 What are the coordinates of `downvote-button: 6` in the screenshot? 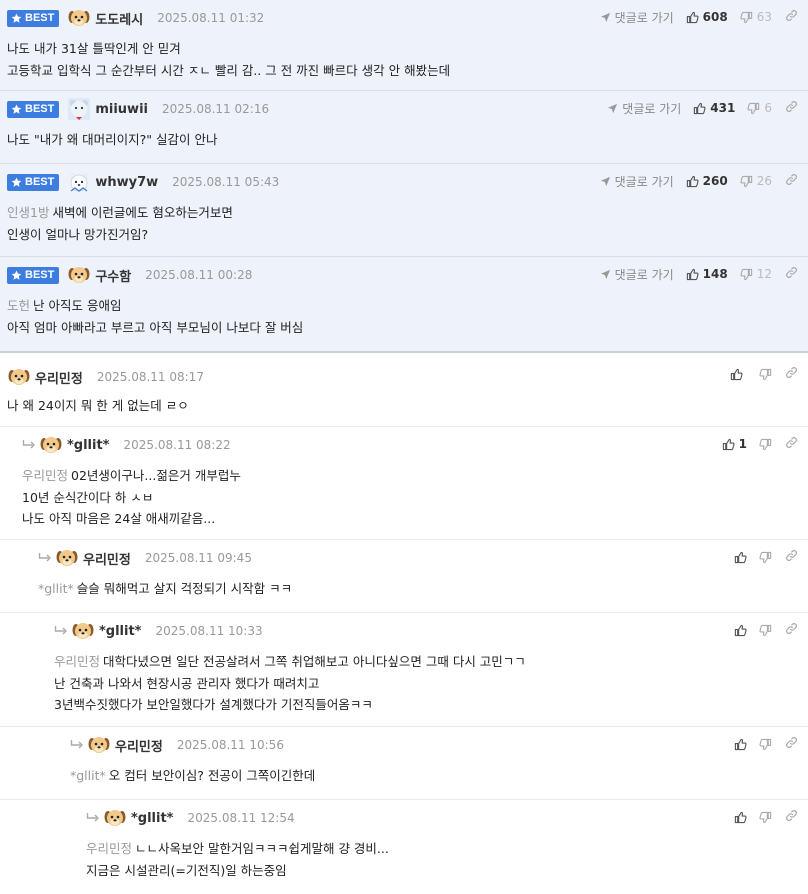 It's located at (759, 108).